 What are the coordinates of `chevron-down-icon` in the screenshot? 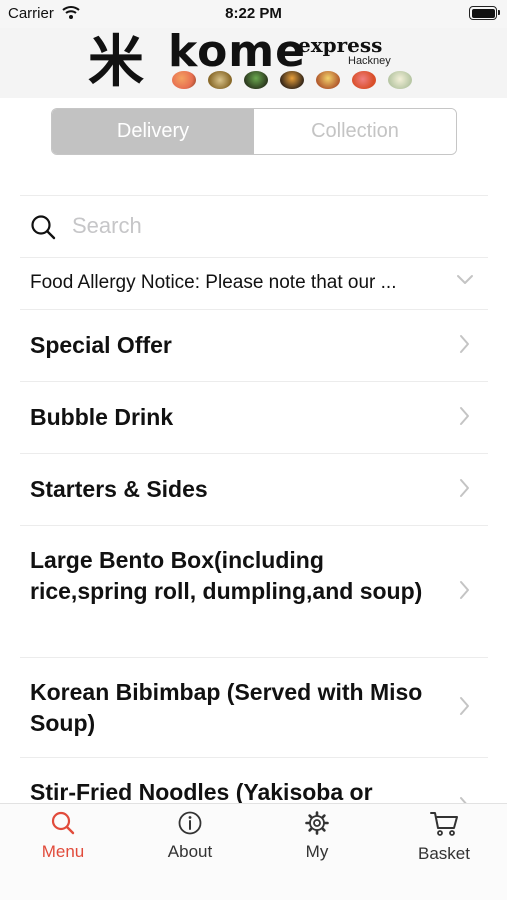 It's located at (465, 281).